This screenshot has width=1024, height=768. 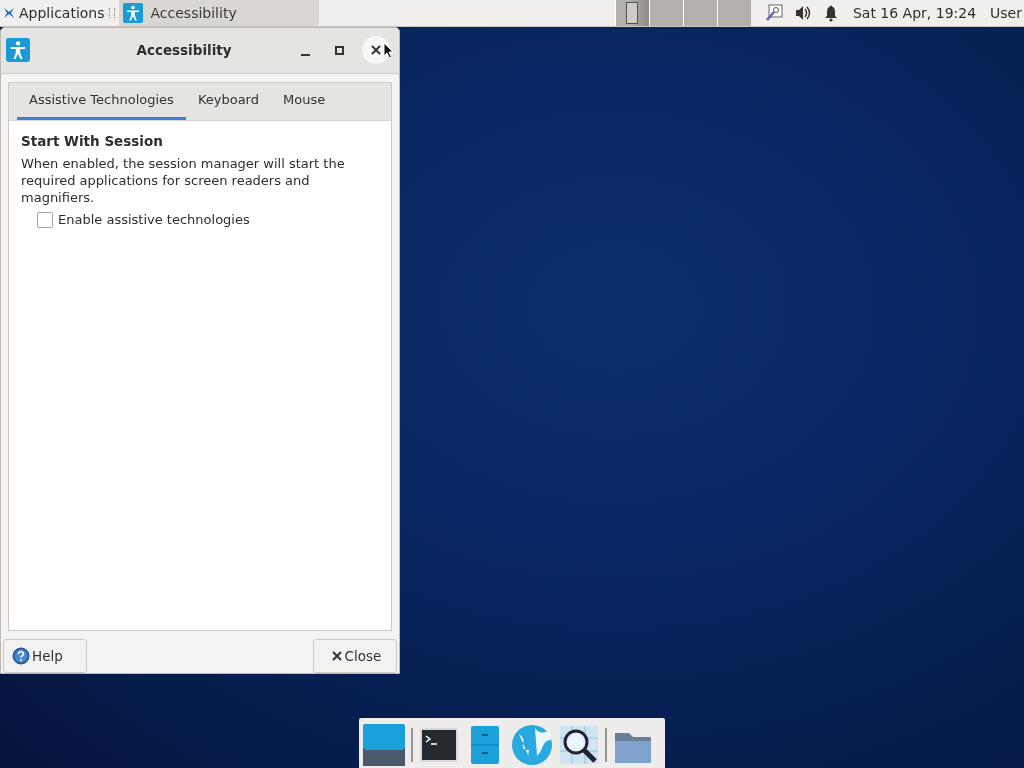 I want to click on clock: Sat 16 Apr, 19:24, so click(x=914, y=13).